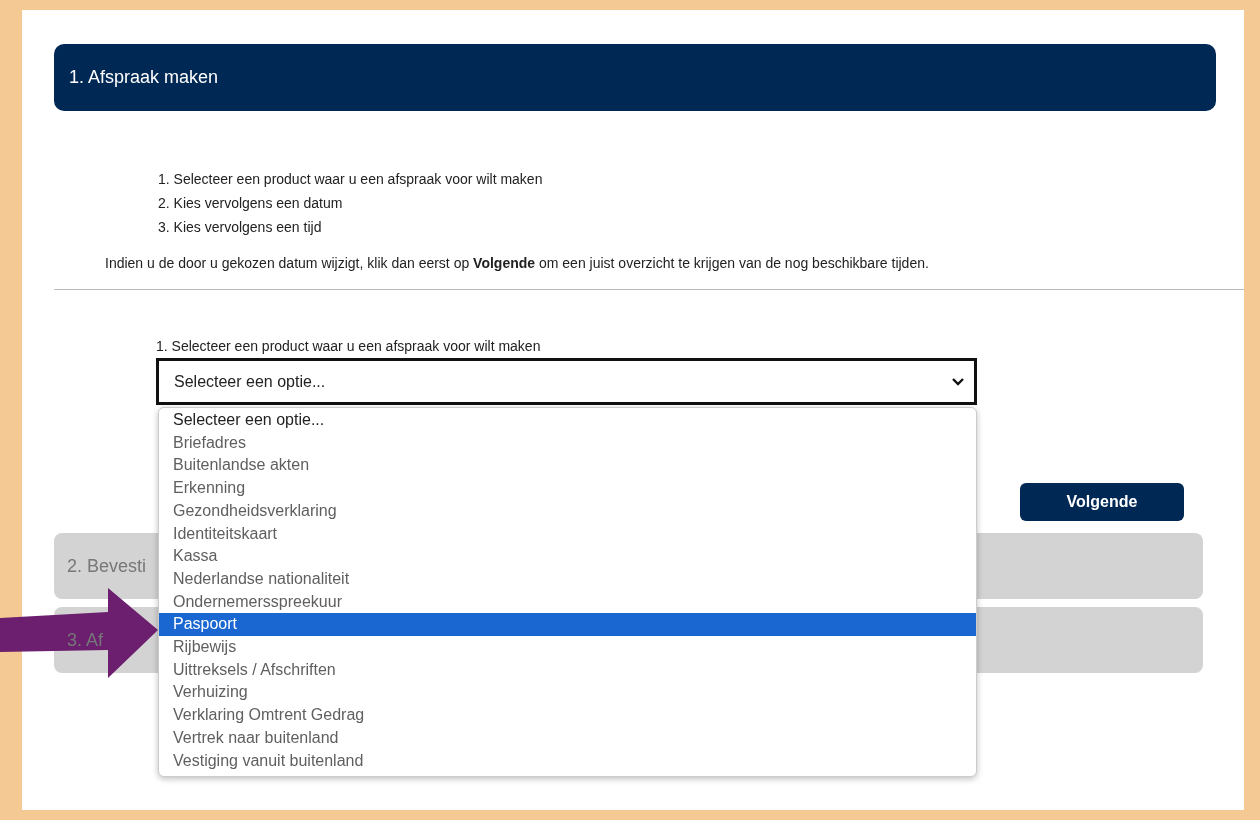  Describe the element at coordinates (687, 179) in the screenshot. I see `instruction-step: 1. Selecteer een product waar u een afspraak voor wilt maken` at that location.